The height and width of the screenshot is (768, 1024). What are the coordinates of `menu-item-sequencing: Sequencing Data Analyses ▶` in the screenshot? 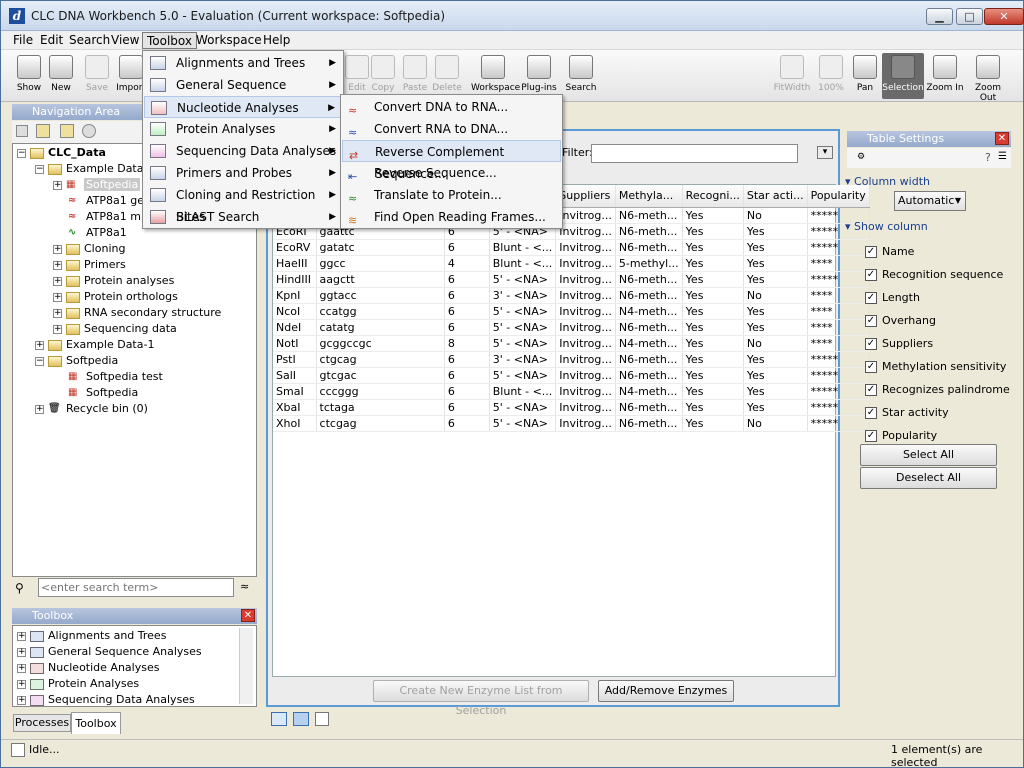 It's located at (243, 151).